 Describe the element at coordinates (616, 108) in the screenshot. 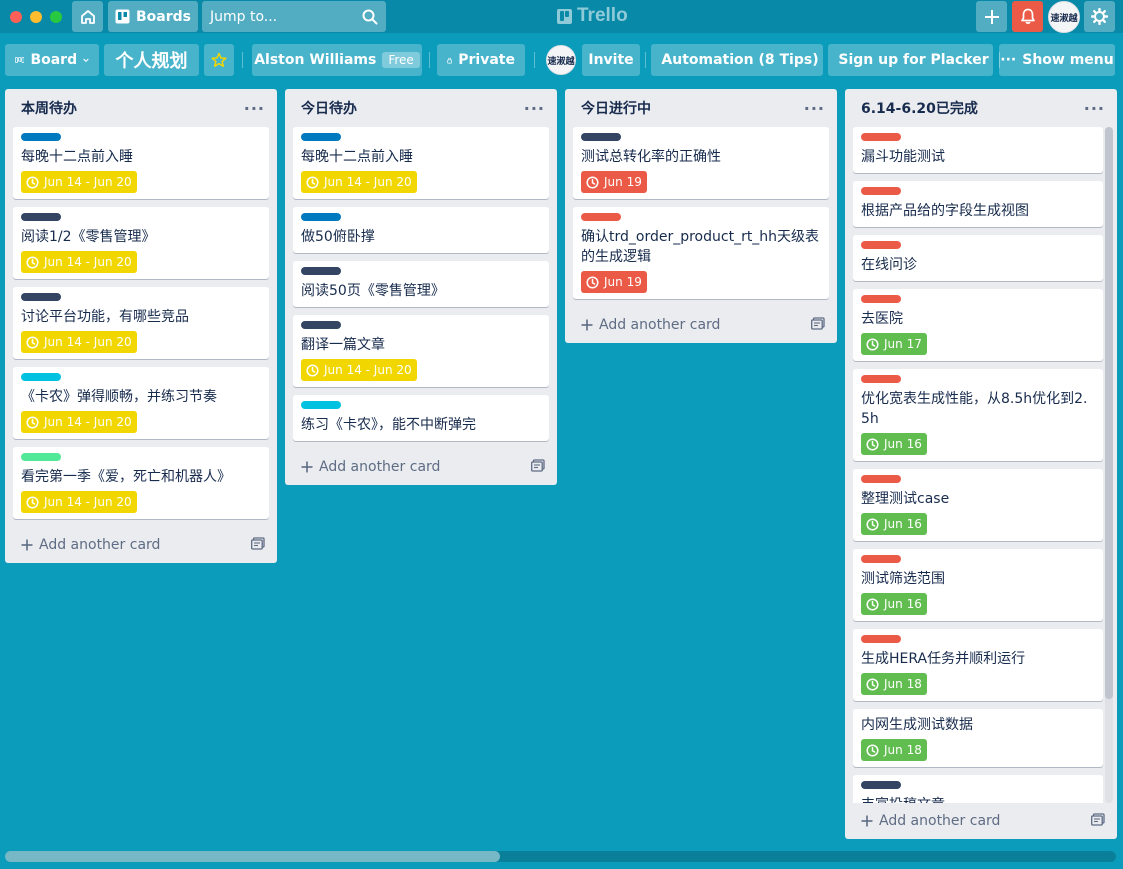

I see `list-title: 今日进行中` at that location.